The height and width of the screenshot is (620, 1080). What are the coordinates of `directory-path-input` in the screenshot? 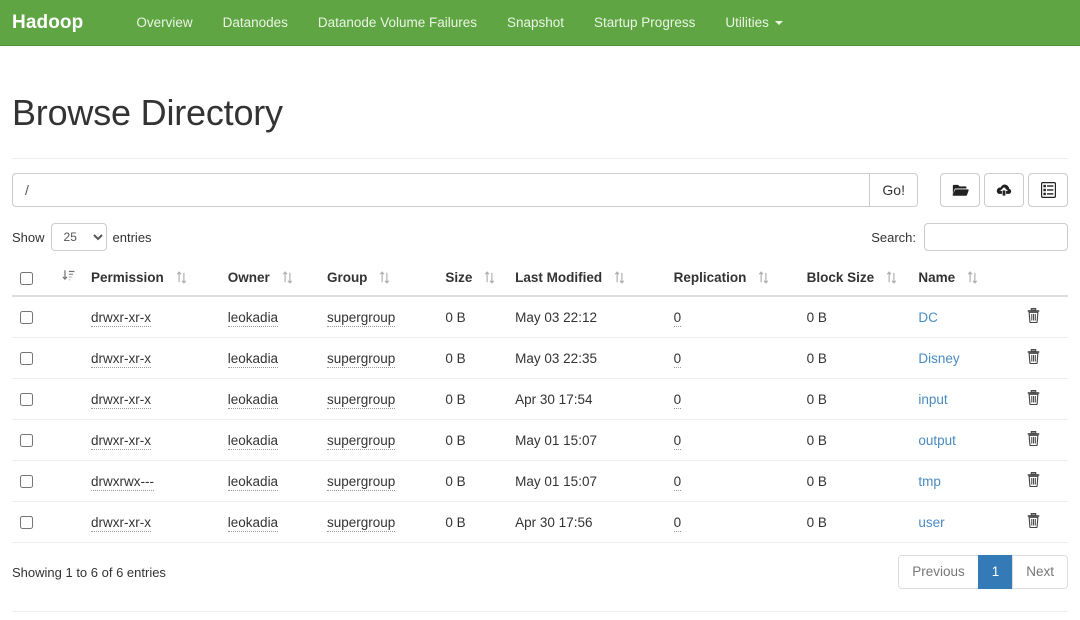 It's located at (441, 190).